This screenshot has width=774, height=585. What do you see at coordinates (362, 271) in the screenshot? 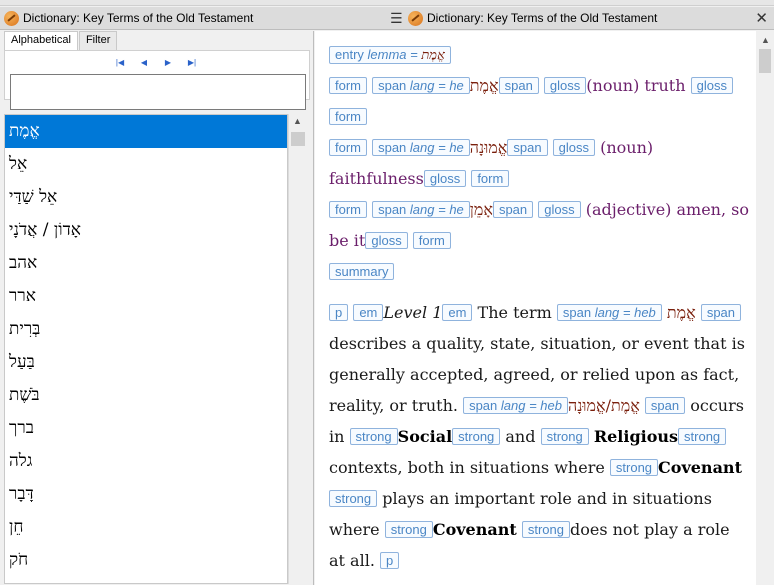
I see `summary-tag: summary` at bounding box center [362, 271].